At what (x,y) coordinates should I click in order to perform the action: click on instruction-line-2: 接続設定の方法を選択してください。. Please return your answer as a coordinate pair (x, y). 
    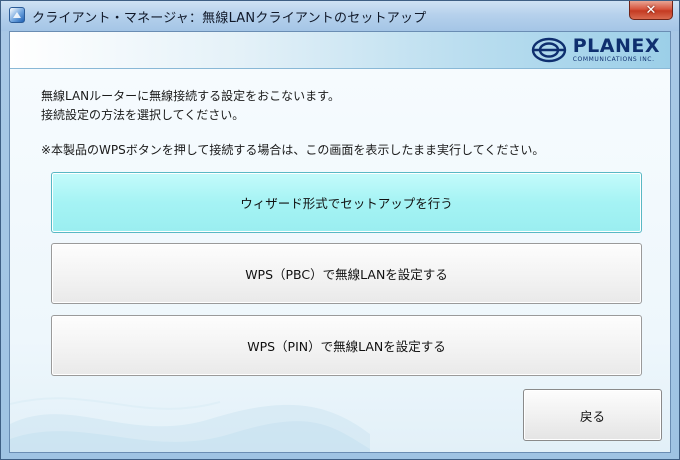
    Looking at the image, I should click on (143, 115).